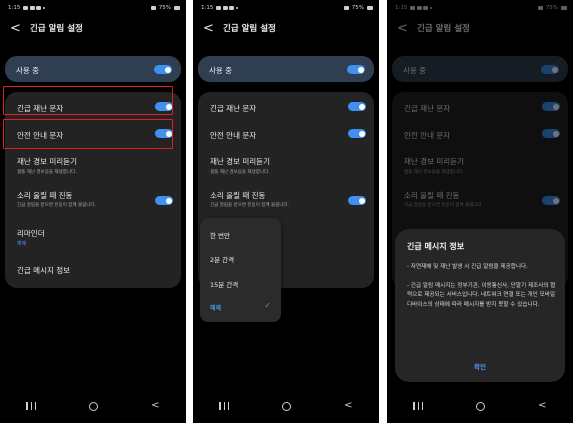 This screenshot has height=423, width=578. Describe the element at coordinates (44, 270) in the screenshot. I see `info-label: 긴급 메시지 정보` at that location.